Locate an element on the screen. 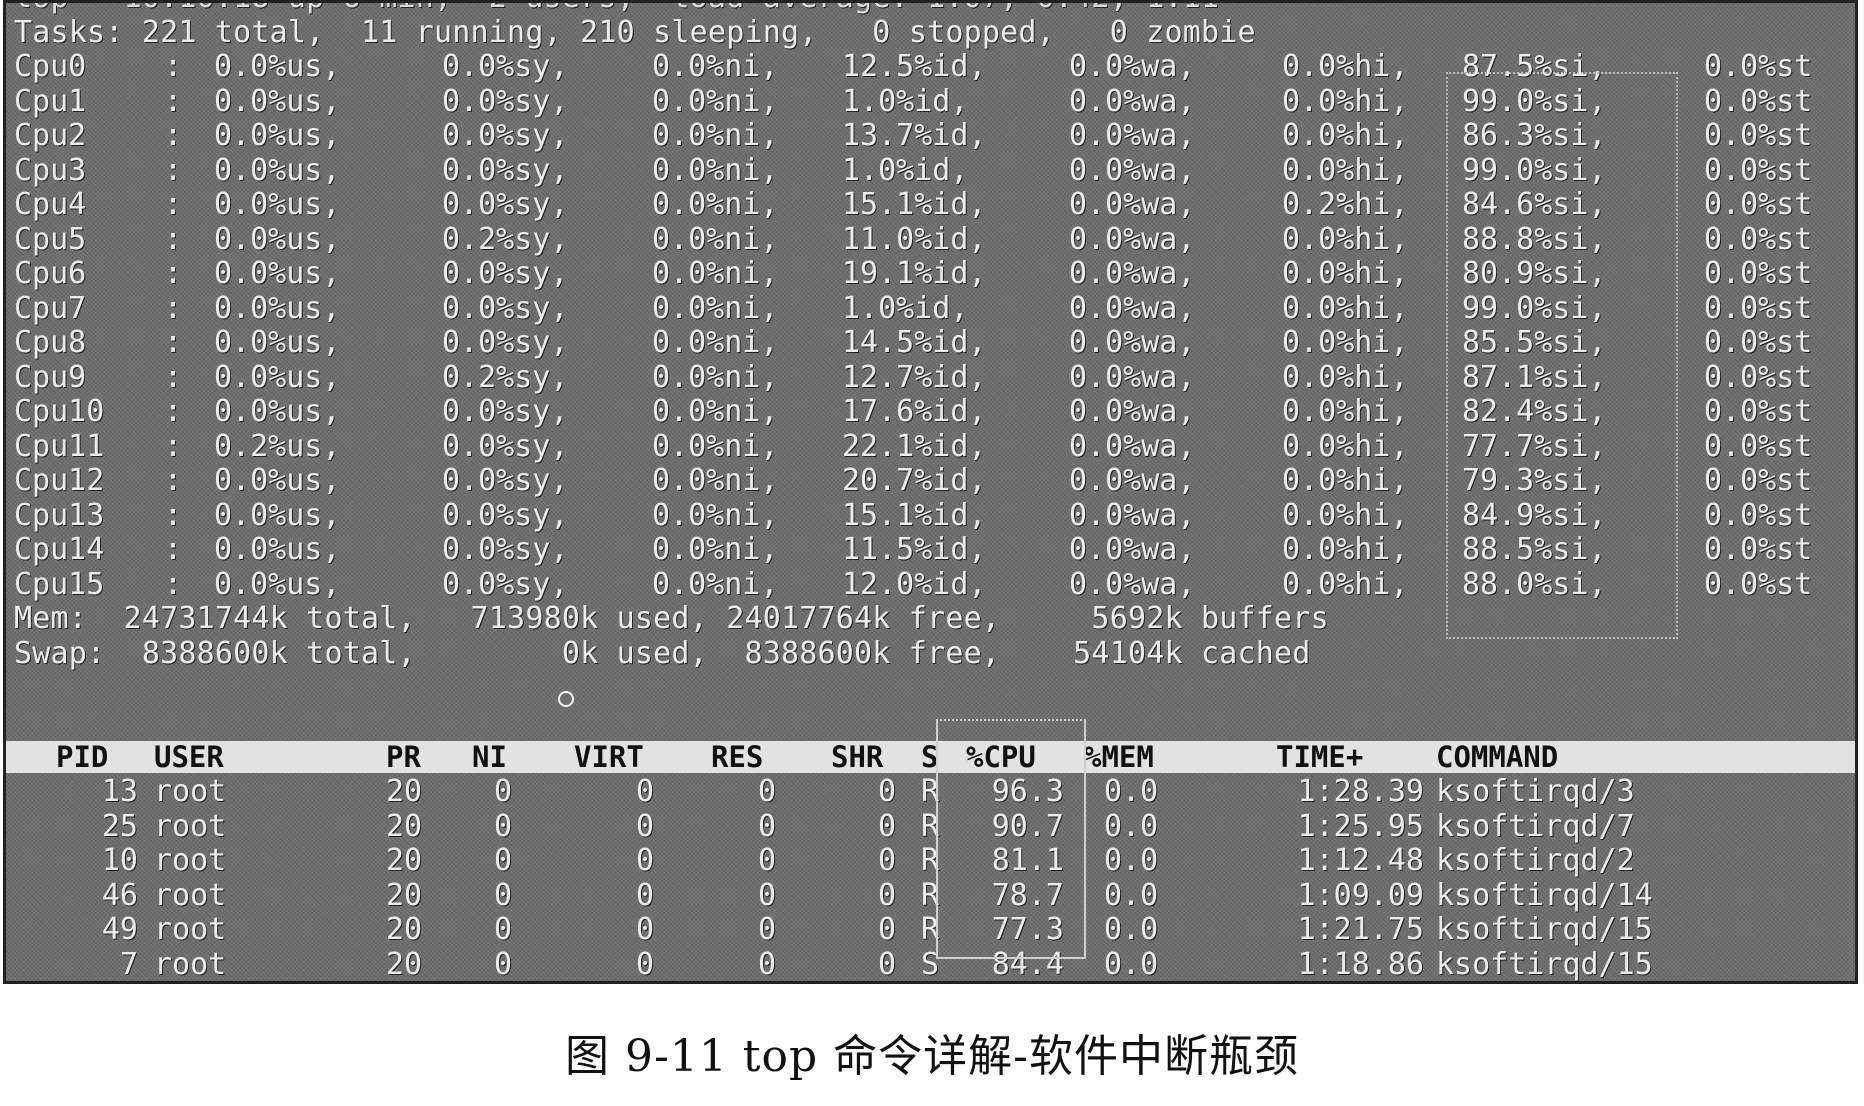 The width and height of the screenshot is (1864, 1106). cpu-id: 17.6%id, is located at coordinates (914, 411).